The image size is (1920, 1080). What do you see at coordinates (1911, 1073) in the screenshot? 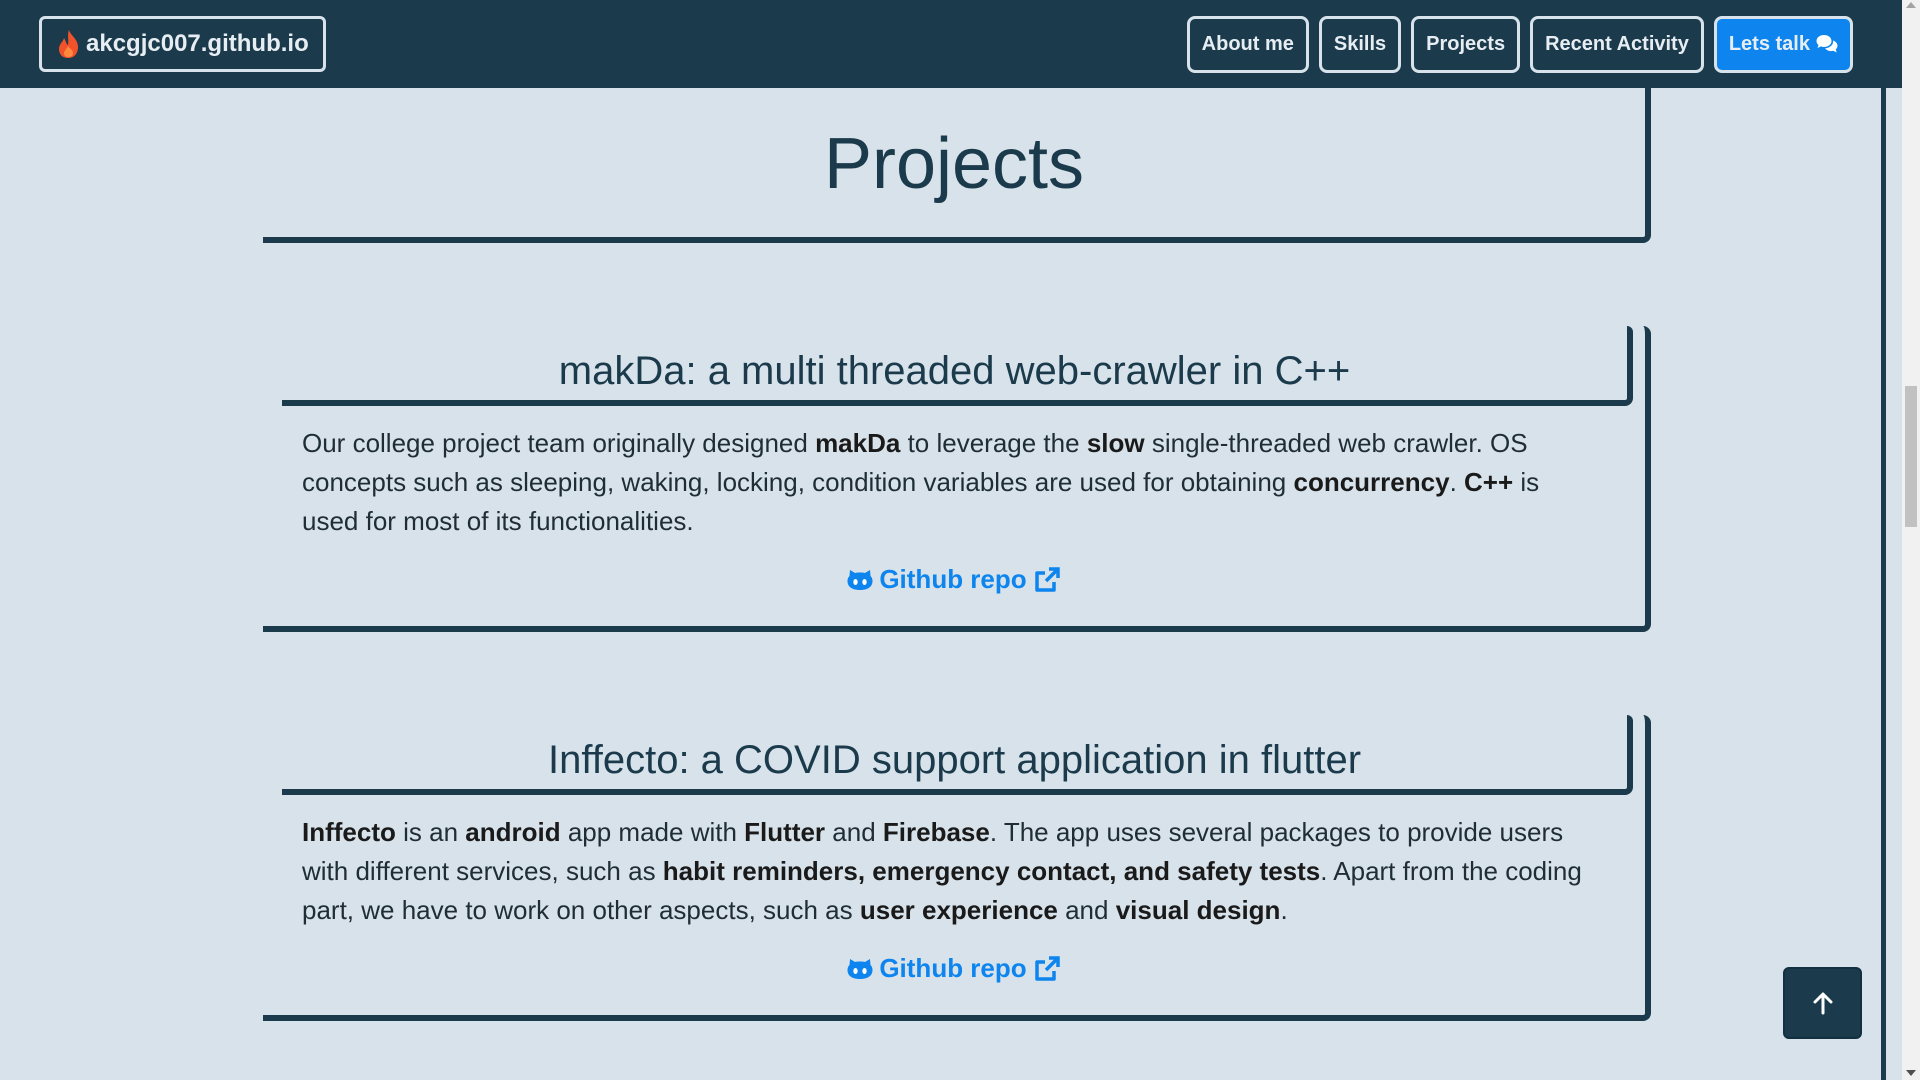
I see `scroll-down-arrow-icon` at bounding box center [1911, 1073].